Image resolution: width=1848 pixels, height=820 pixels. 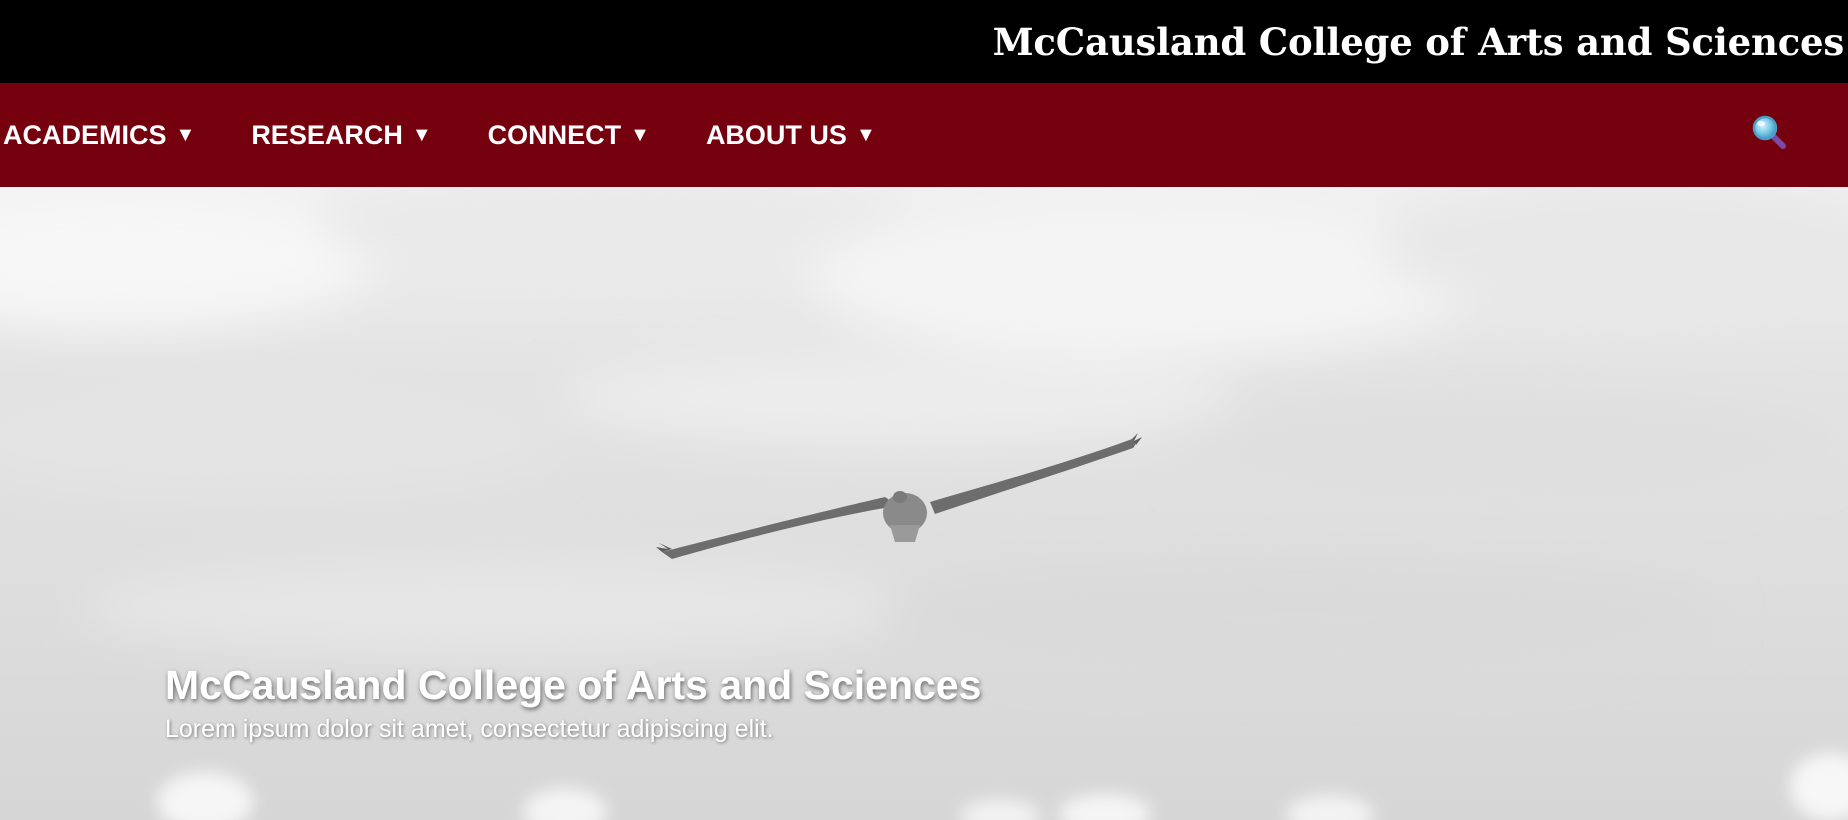 I want to click on search-icon, so click(x=1769, y=132).